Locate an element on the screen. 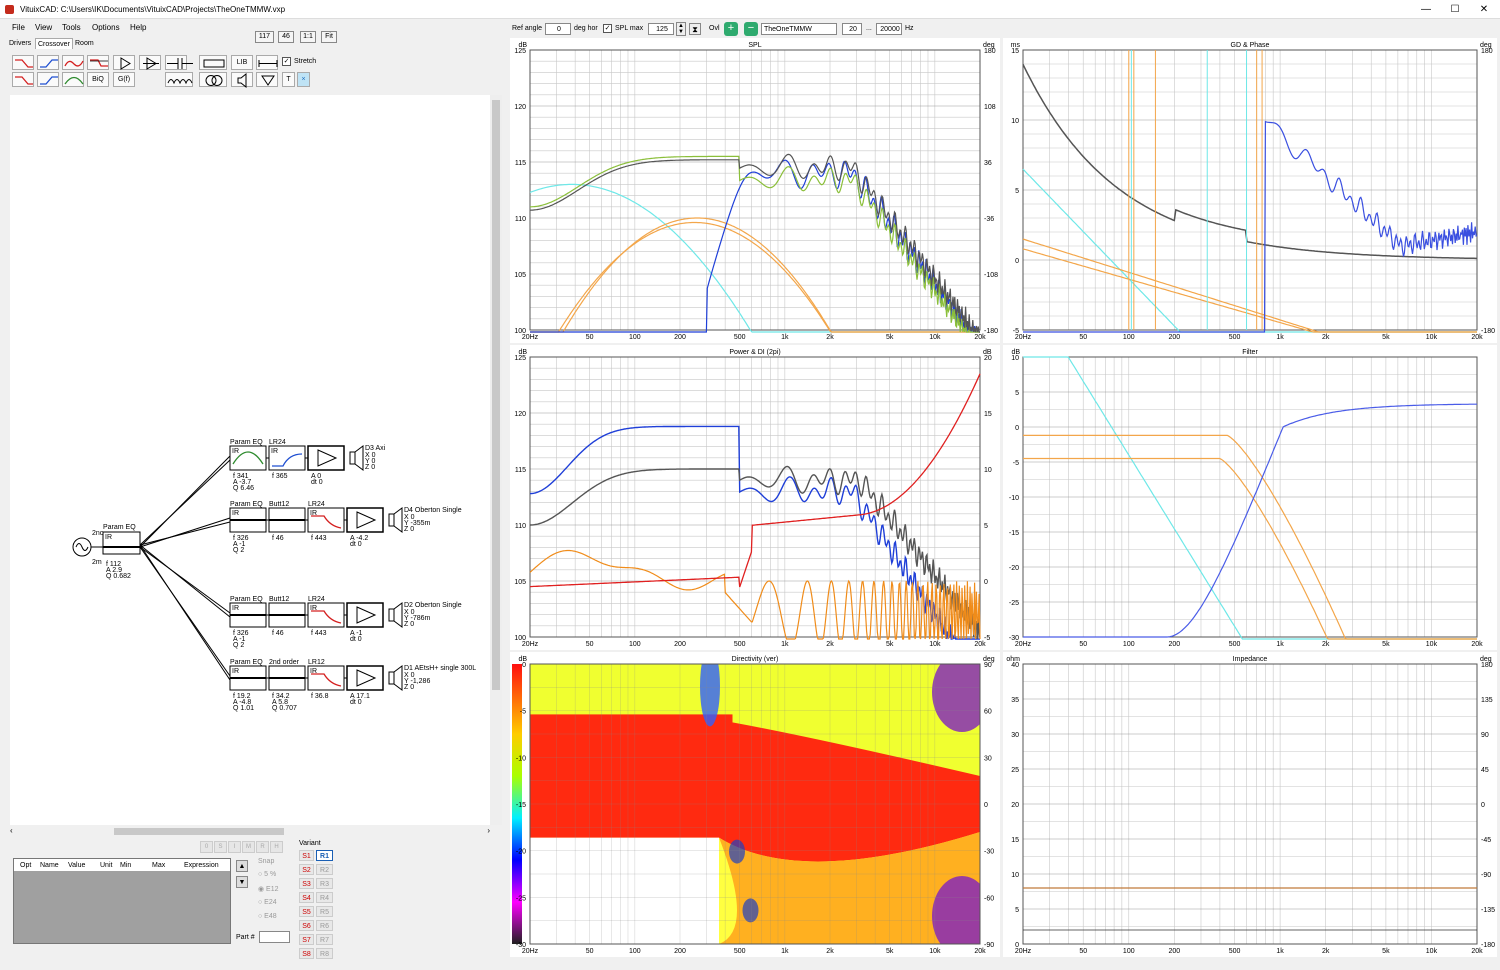 This screenshot has height=970, width=1500. freq-min-input: 20 is located at coordinates (852, 29).